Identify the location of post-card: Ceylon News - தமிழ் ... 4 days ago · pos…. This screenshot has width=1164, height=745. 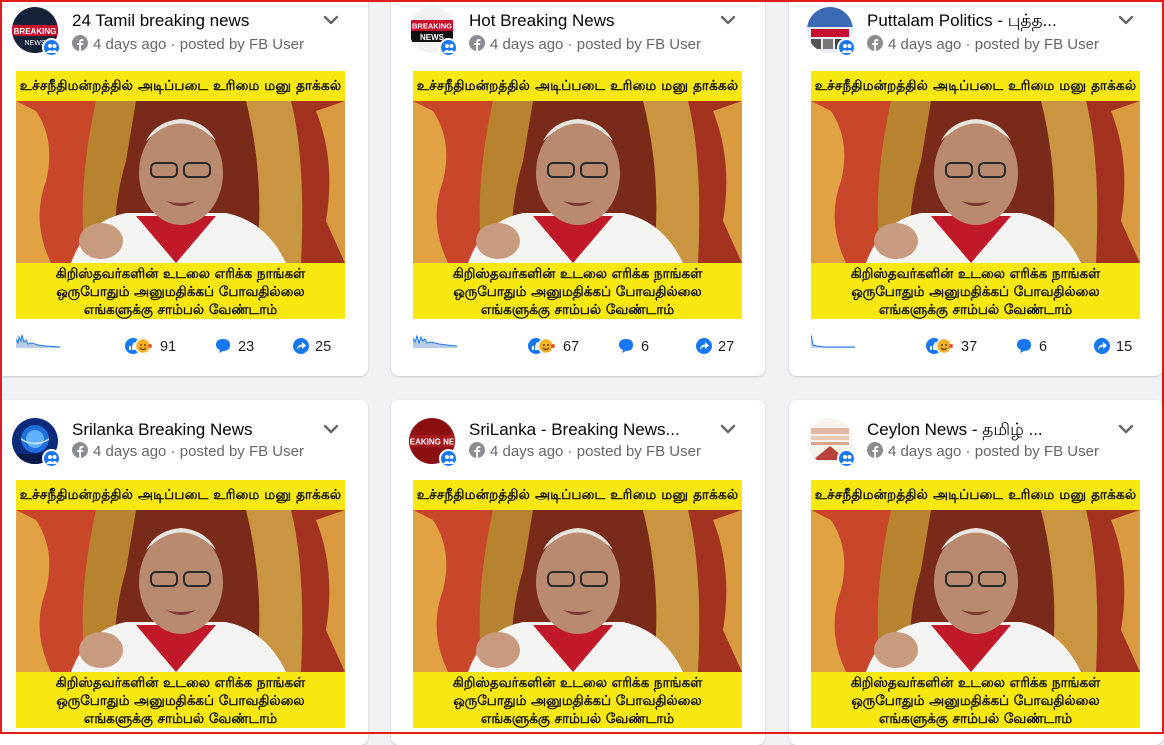
(976, 572).